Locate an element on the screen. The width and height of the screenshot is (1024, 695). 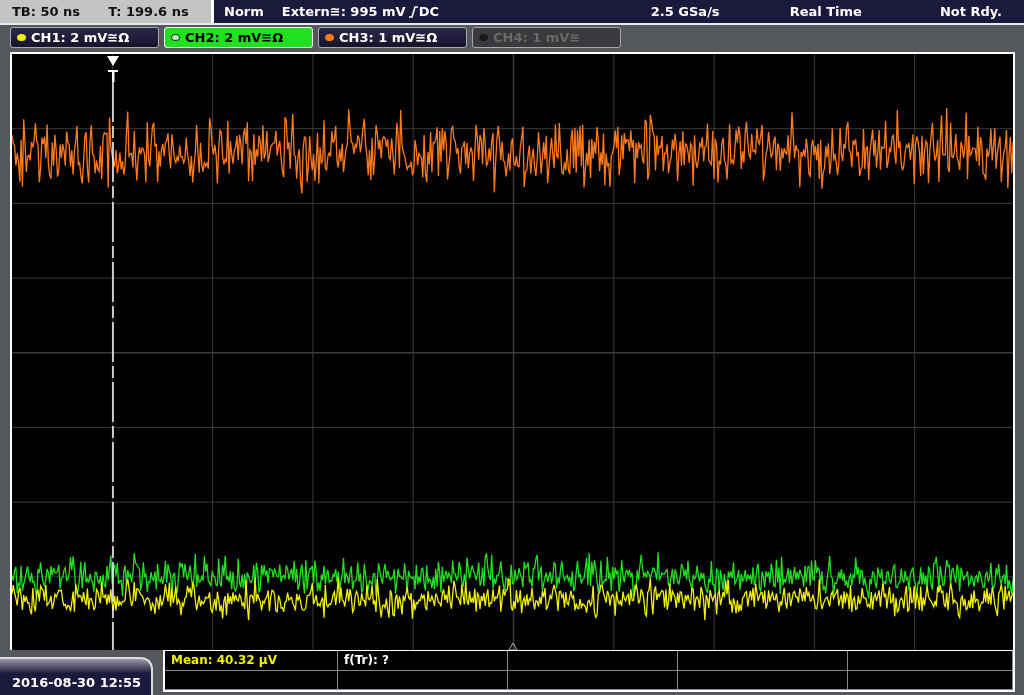
trigger-time-label: T: 199.6 ns is located at coordinates (148, 11).